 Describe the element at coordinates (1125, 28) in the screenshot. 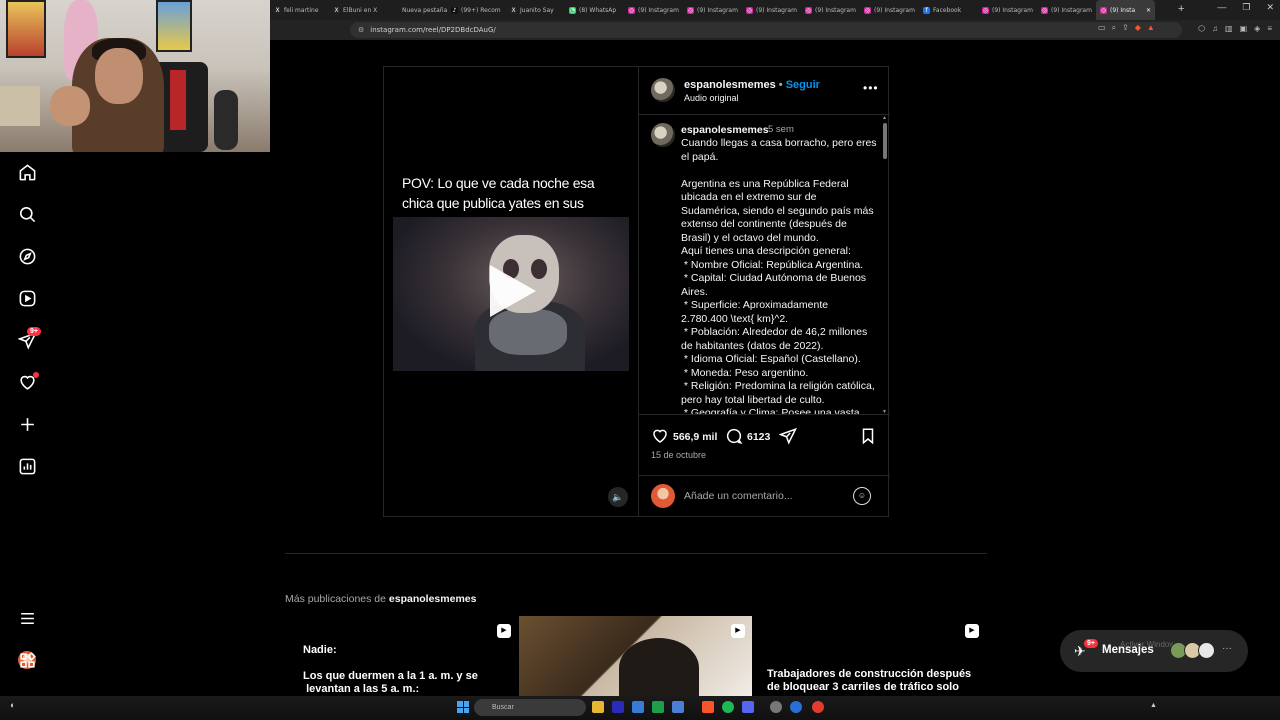

I see `share-icon: ⇪` at that location.